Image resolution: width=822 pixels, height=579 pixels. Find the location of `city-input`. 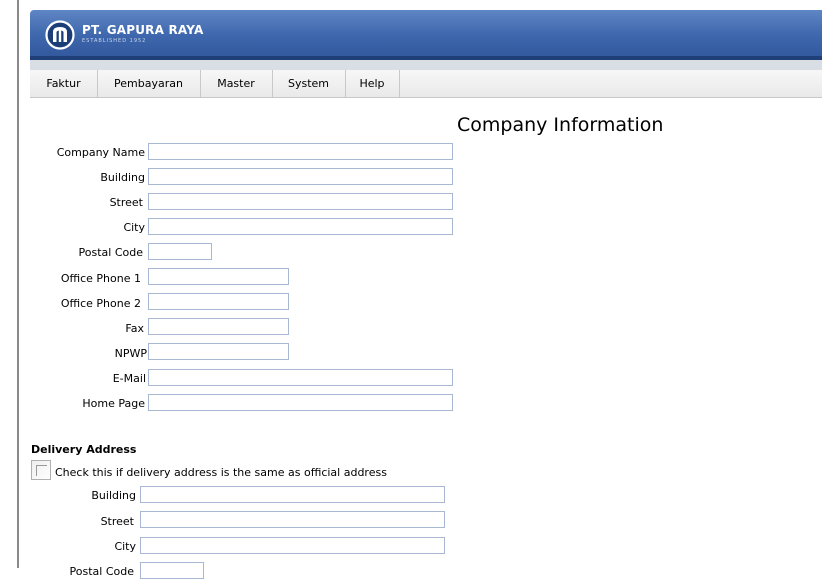

city-input is located at coordinates (300, 226).